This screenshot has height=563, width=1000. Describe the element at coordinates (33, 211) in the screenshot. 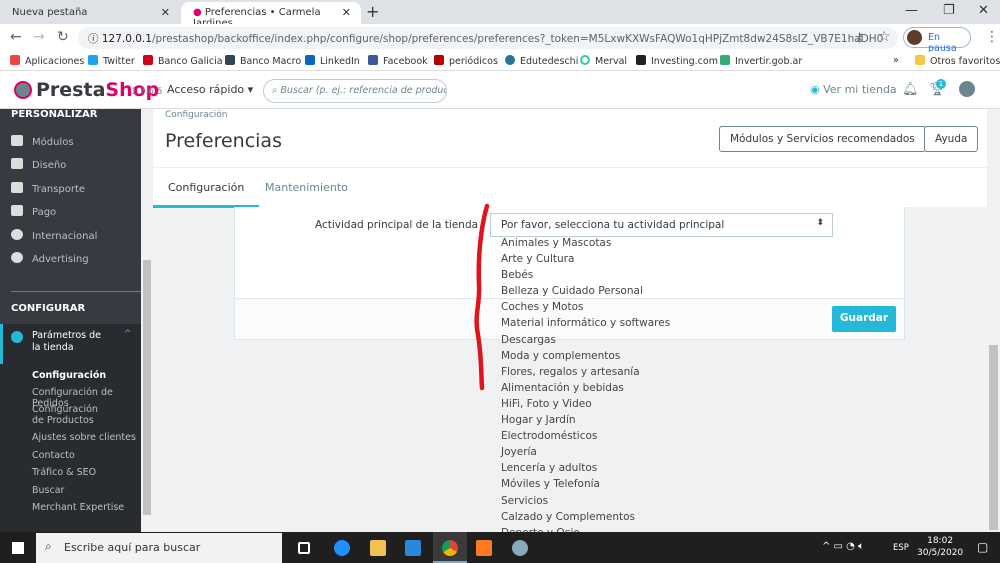

I see `sidebar-item-pago: Pago` at that location.